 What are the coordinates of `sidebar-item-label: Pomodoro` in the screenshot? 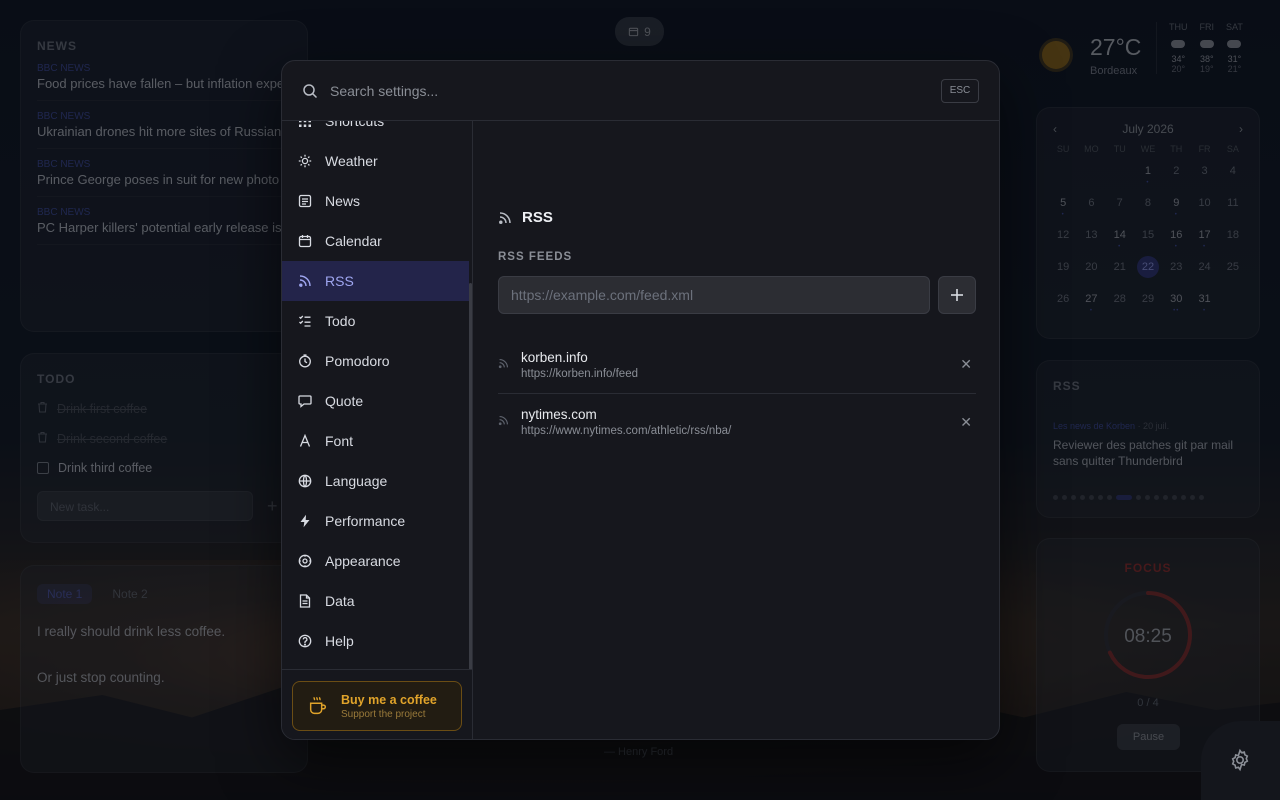 It's located at (357, 361).